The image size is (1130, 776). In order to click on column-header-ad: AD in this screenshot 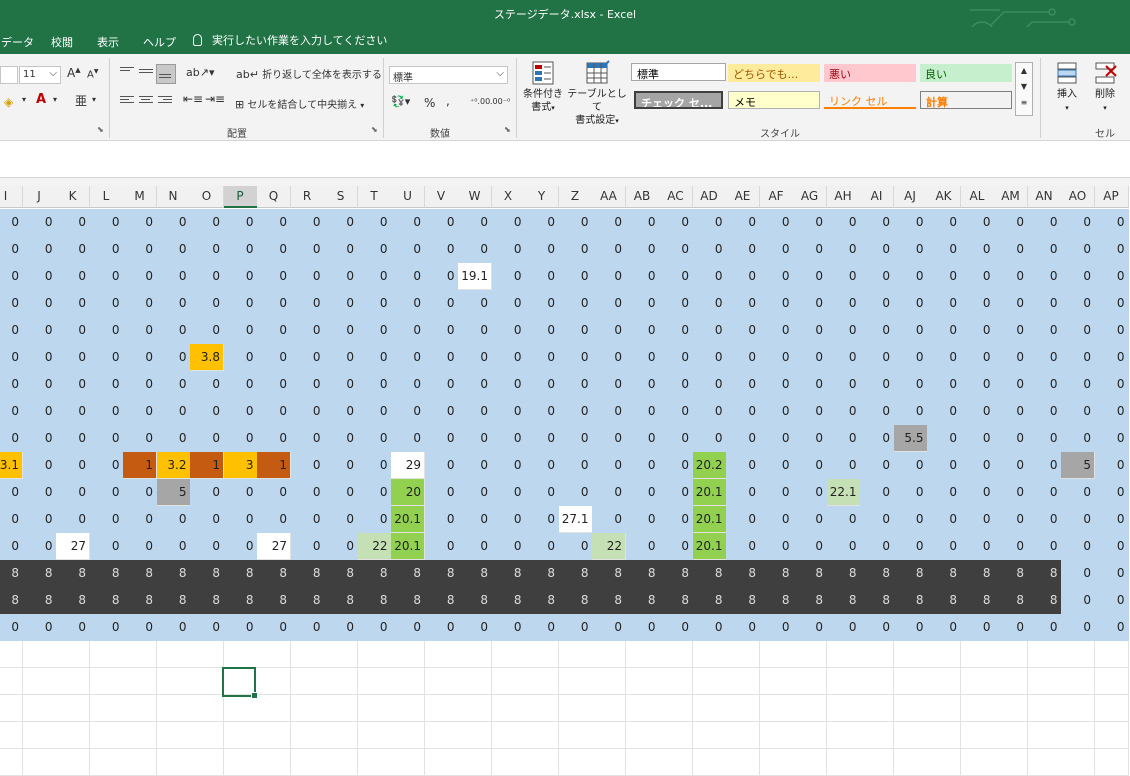, I will do `click(709, 197)`.